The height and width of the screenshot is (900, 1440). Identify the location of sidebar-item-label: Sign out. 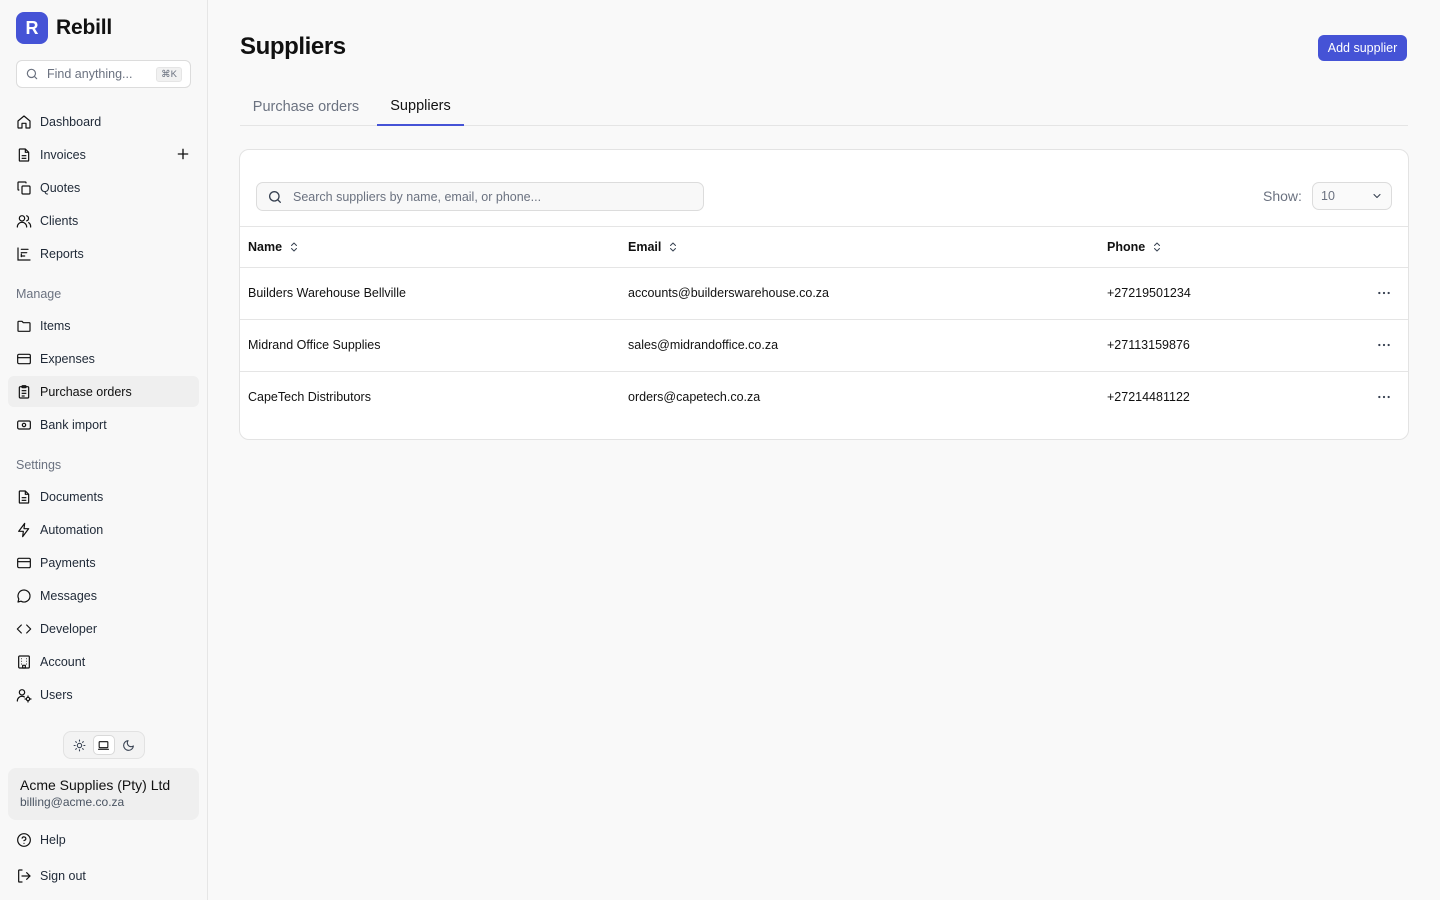
(63, 875).